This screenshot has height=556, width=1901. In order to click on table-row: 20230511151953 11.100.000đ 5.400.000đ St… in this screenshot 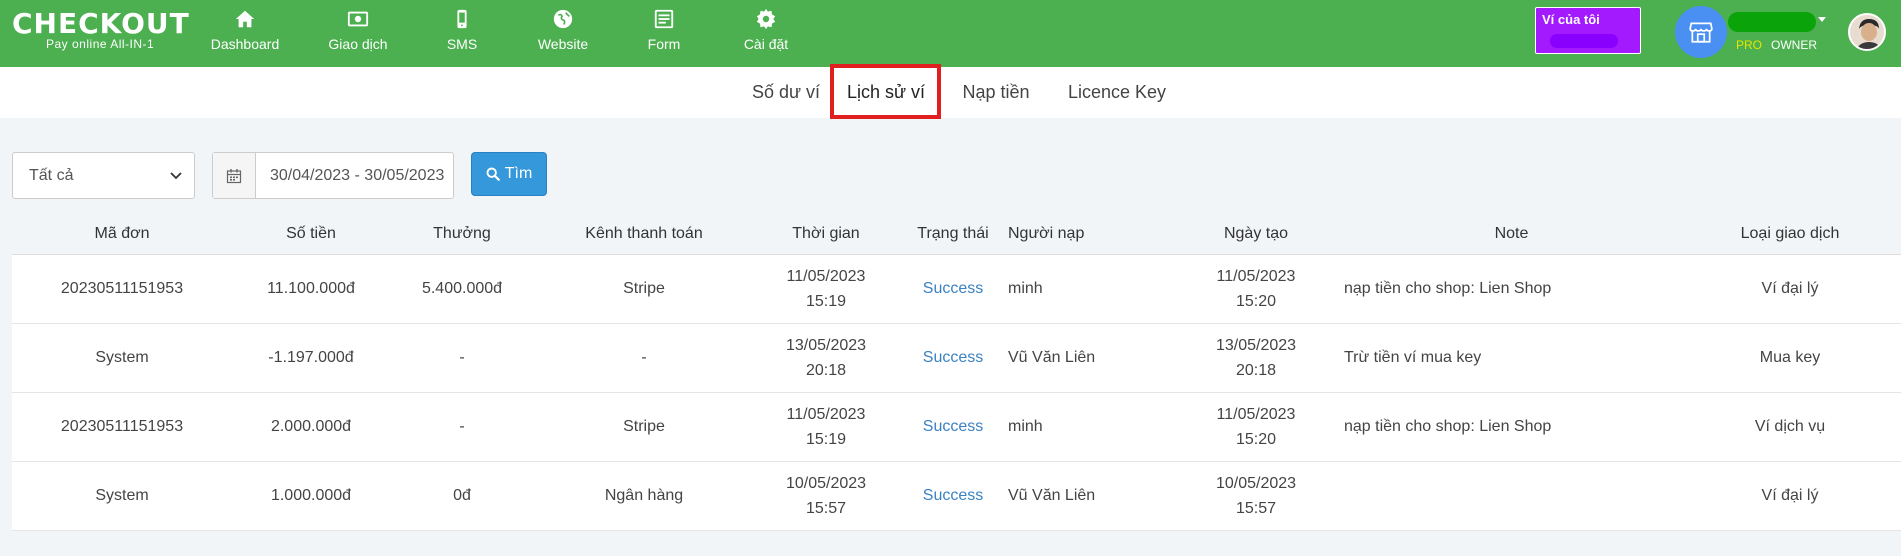, I will do `click(956, 289)`.